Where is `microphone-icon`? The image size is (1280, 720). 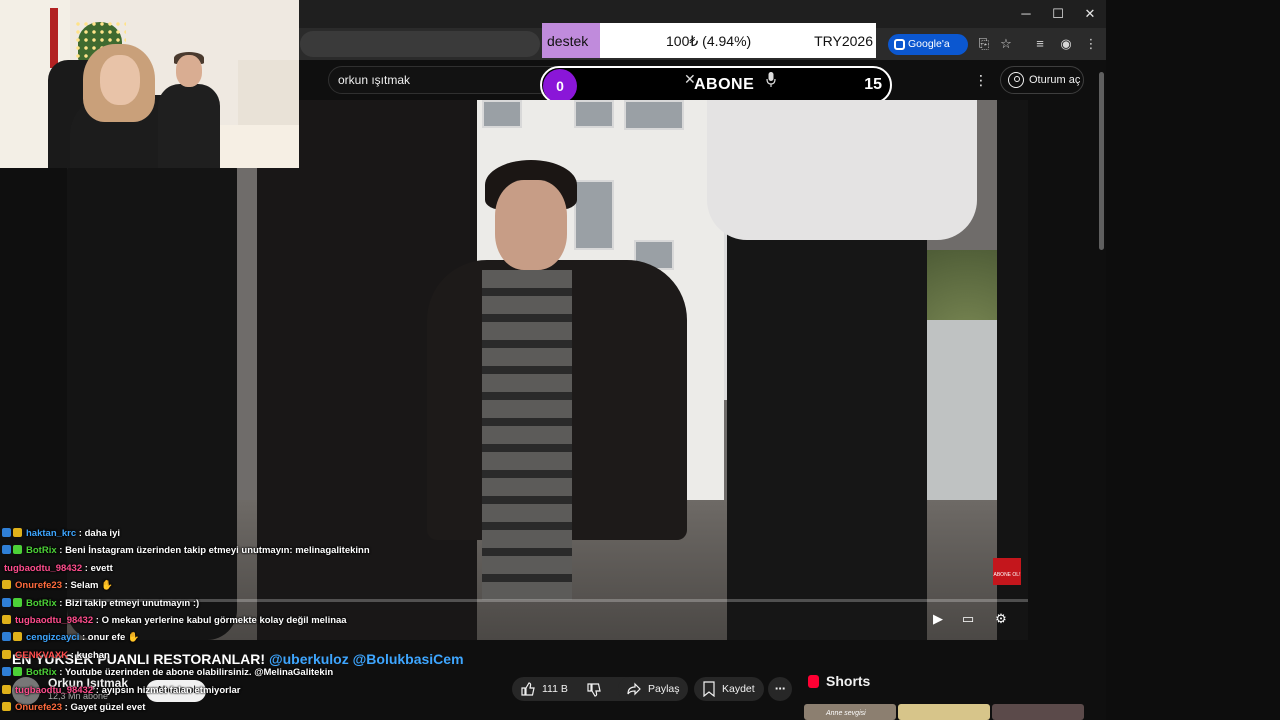 microphone-icon is located at coordinates (771, 80).